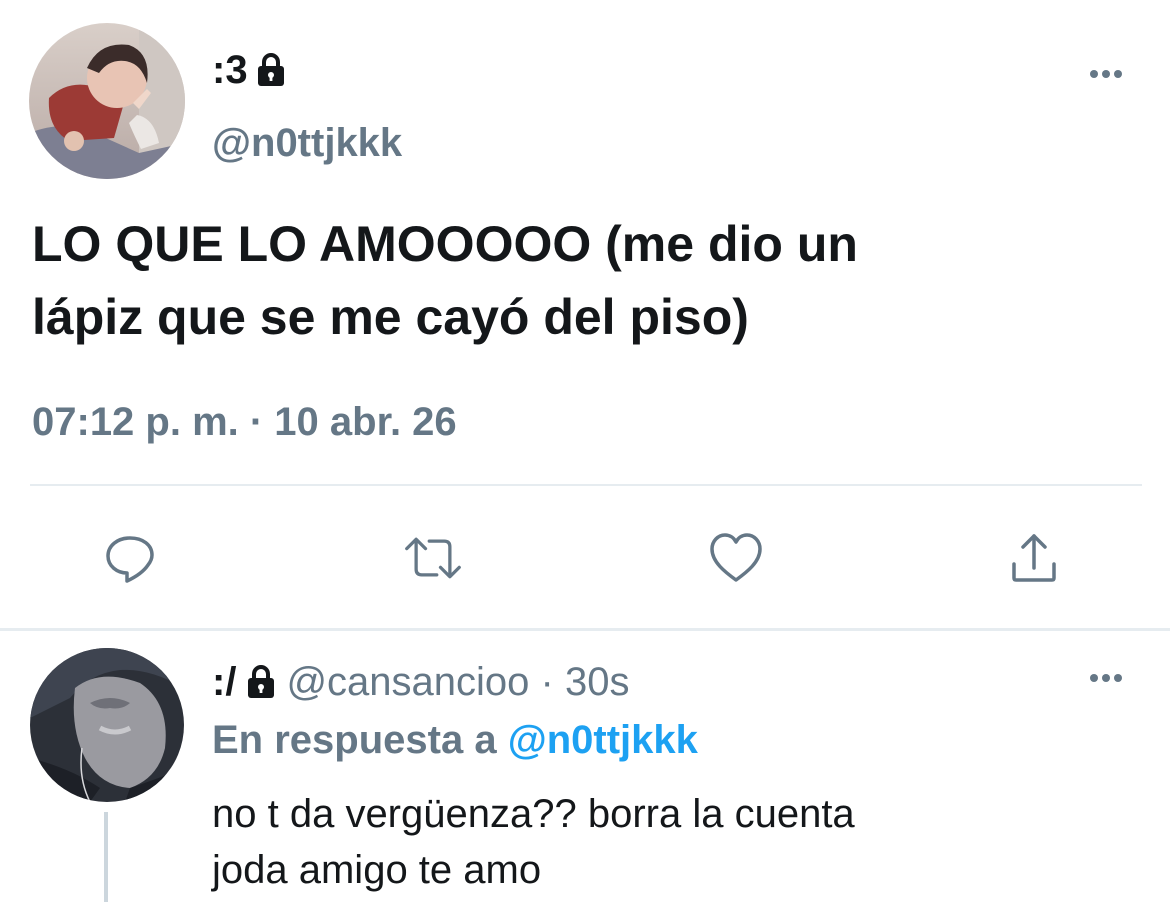  I want to click on reply-header: :/ @cansancioo · 30s, so click(420, 682).